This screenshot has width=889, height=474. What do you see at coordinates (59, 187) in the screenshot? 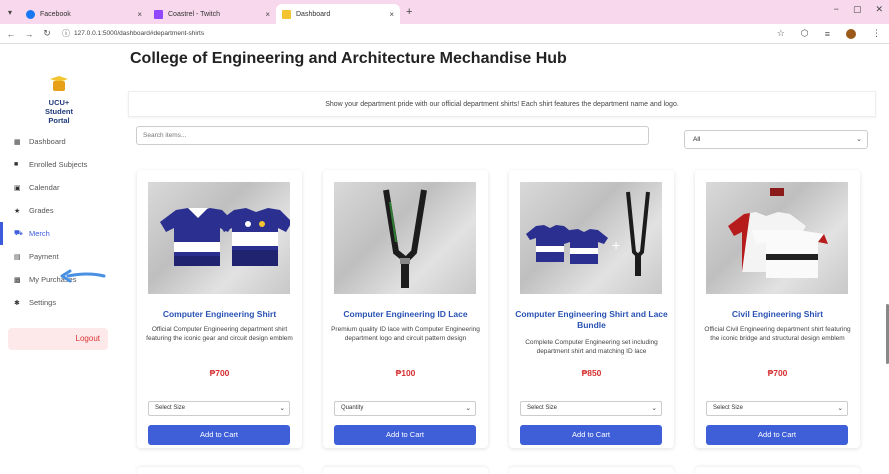
I see `sidebar-item-calendar: ▣ Calendar` at bounding box center [59, 187].